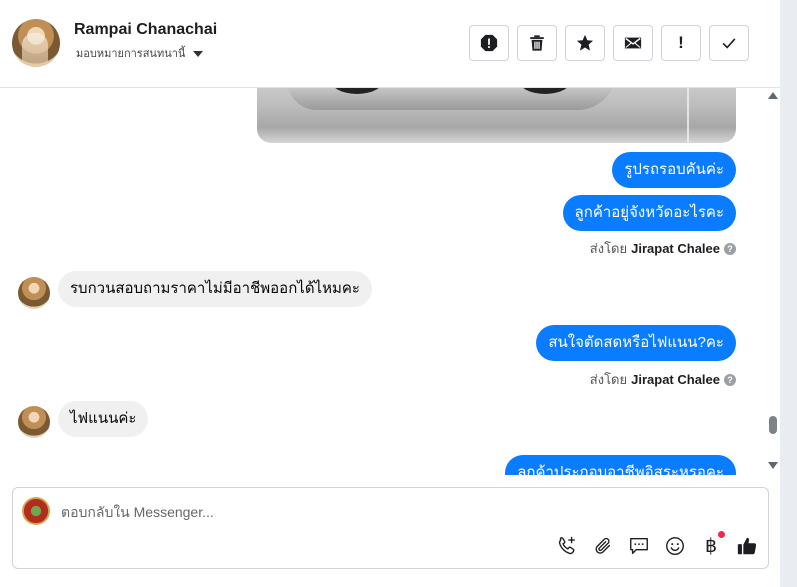 This screenshot has width=797, height=587. What do you see at coordinates (215, 289) in the screenshot?
I see `message-incoming: รบกวนสอบถามราคาไม่มีอาชีพออกได้ไหมคะ` at bounding box center [215, 289].